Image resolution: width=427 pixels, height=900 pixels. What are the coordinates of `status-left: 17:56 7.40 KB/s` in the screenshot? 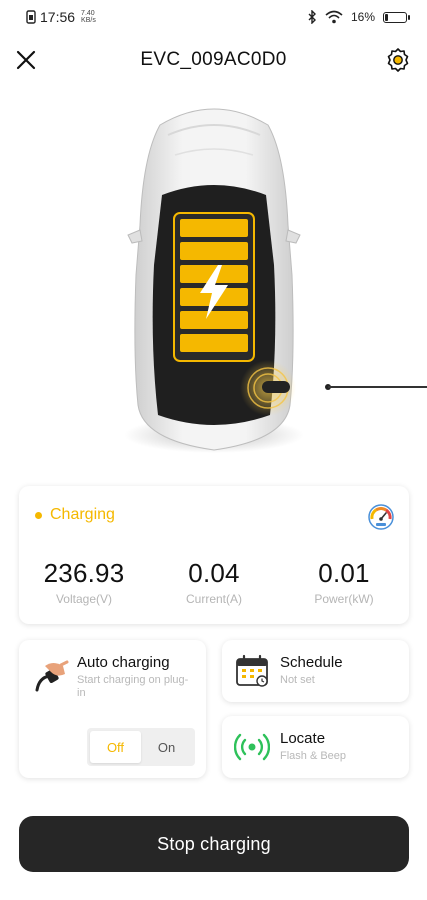 It's located at (61, 17).